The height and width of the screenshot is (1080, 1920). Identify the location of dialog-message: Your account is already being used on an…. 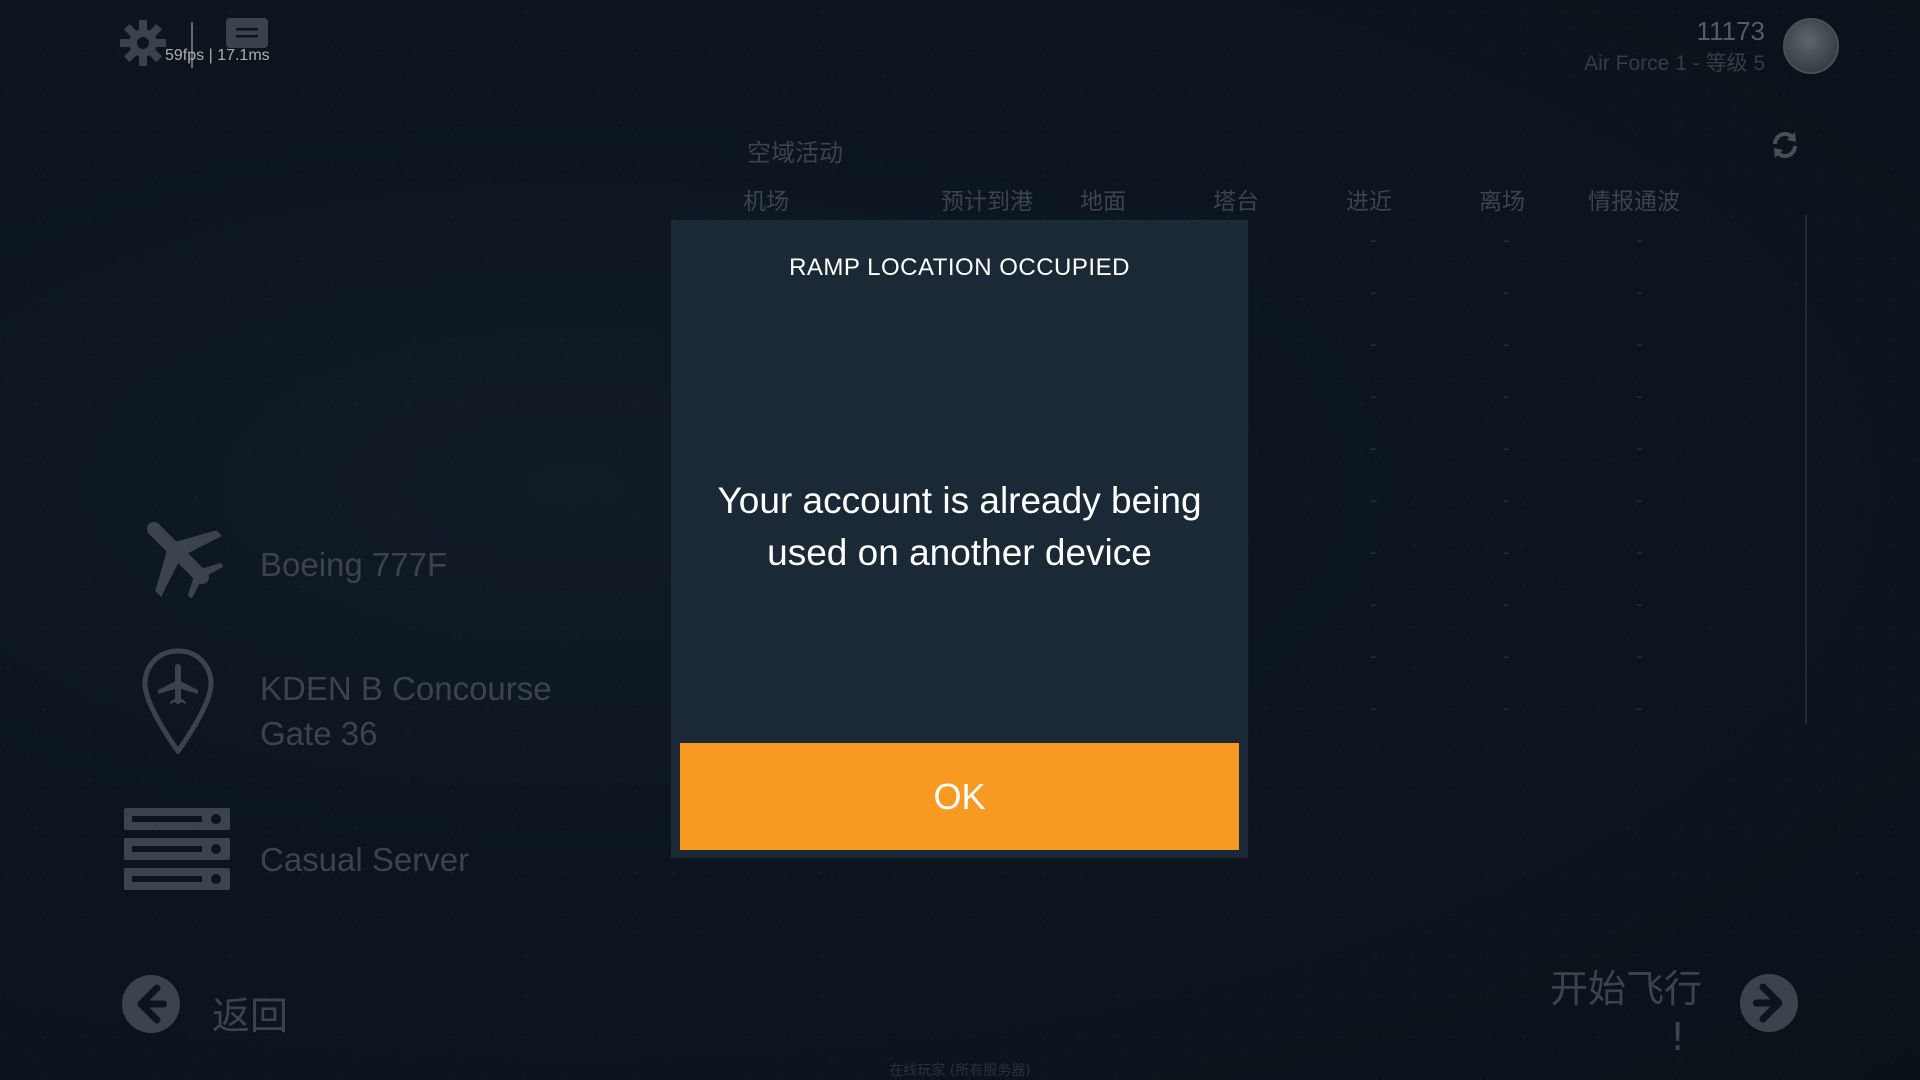
(959, 526).